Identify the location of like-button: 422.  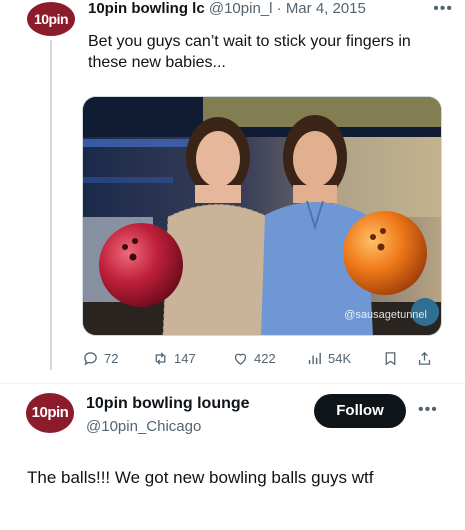
(254, 358).